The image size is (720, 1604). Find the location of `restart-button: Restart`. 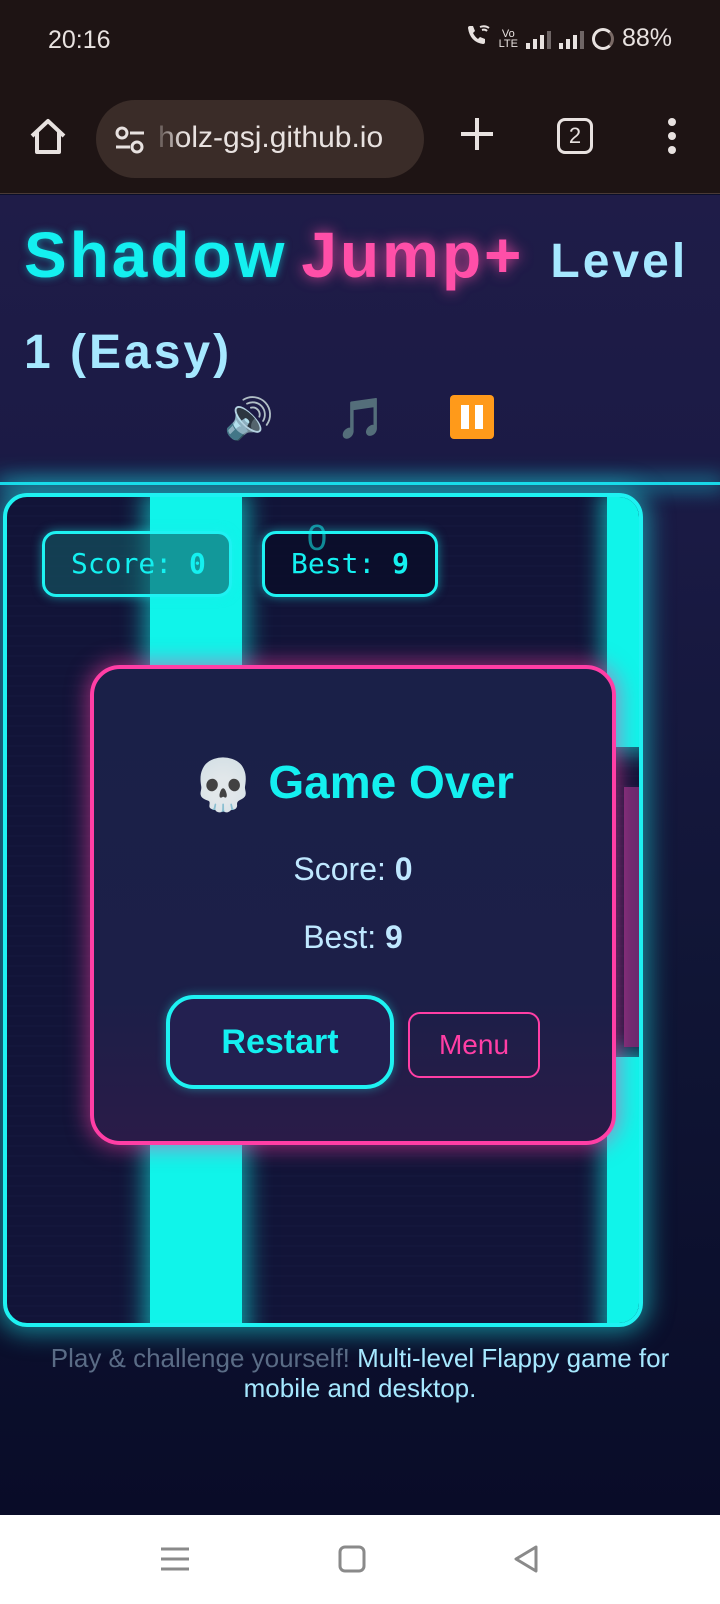

restart-button: Restart is located at coordinates (280, 1042).